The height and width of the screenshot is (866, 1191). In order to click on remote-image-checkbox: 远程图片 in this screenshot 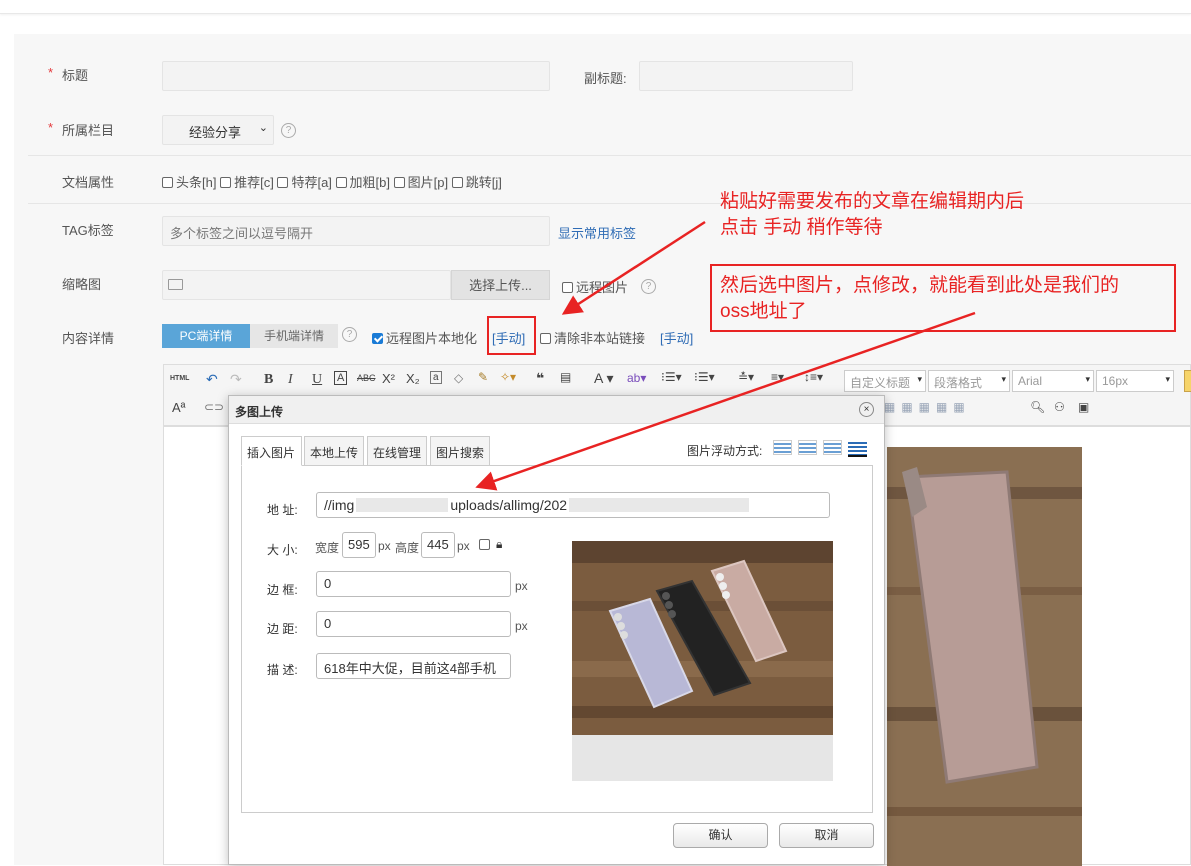, I will do `click(595, 286)`.